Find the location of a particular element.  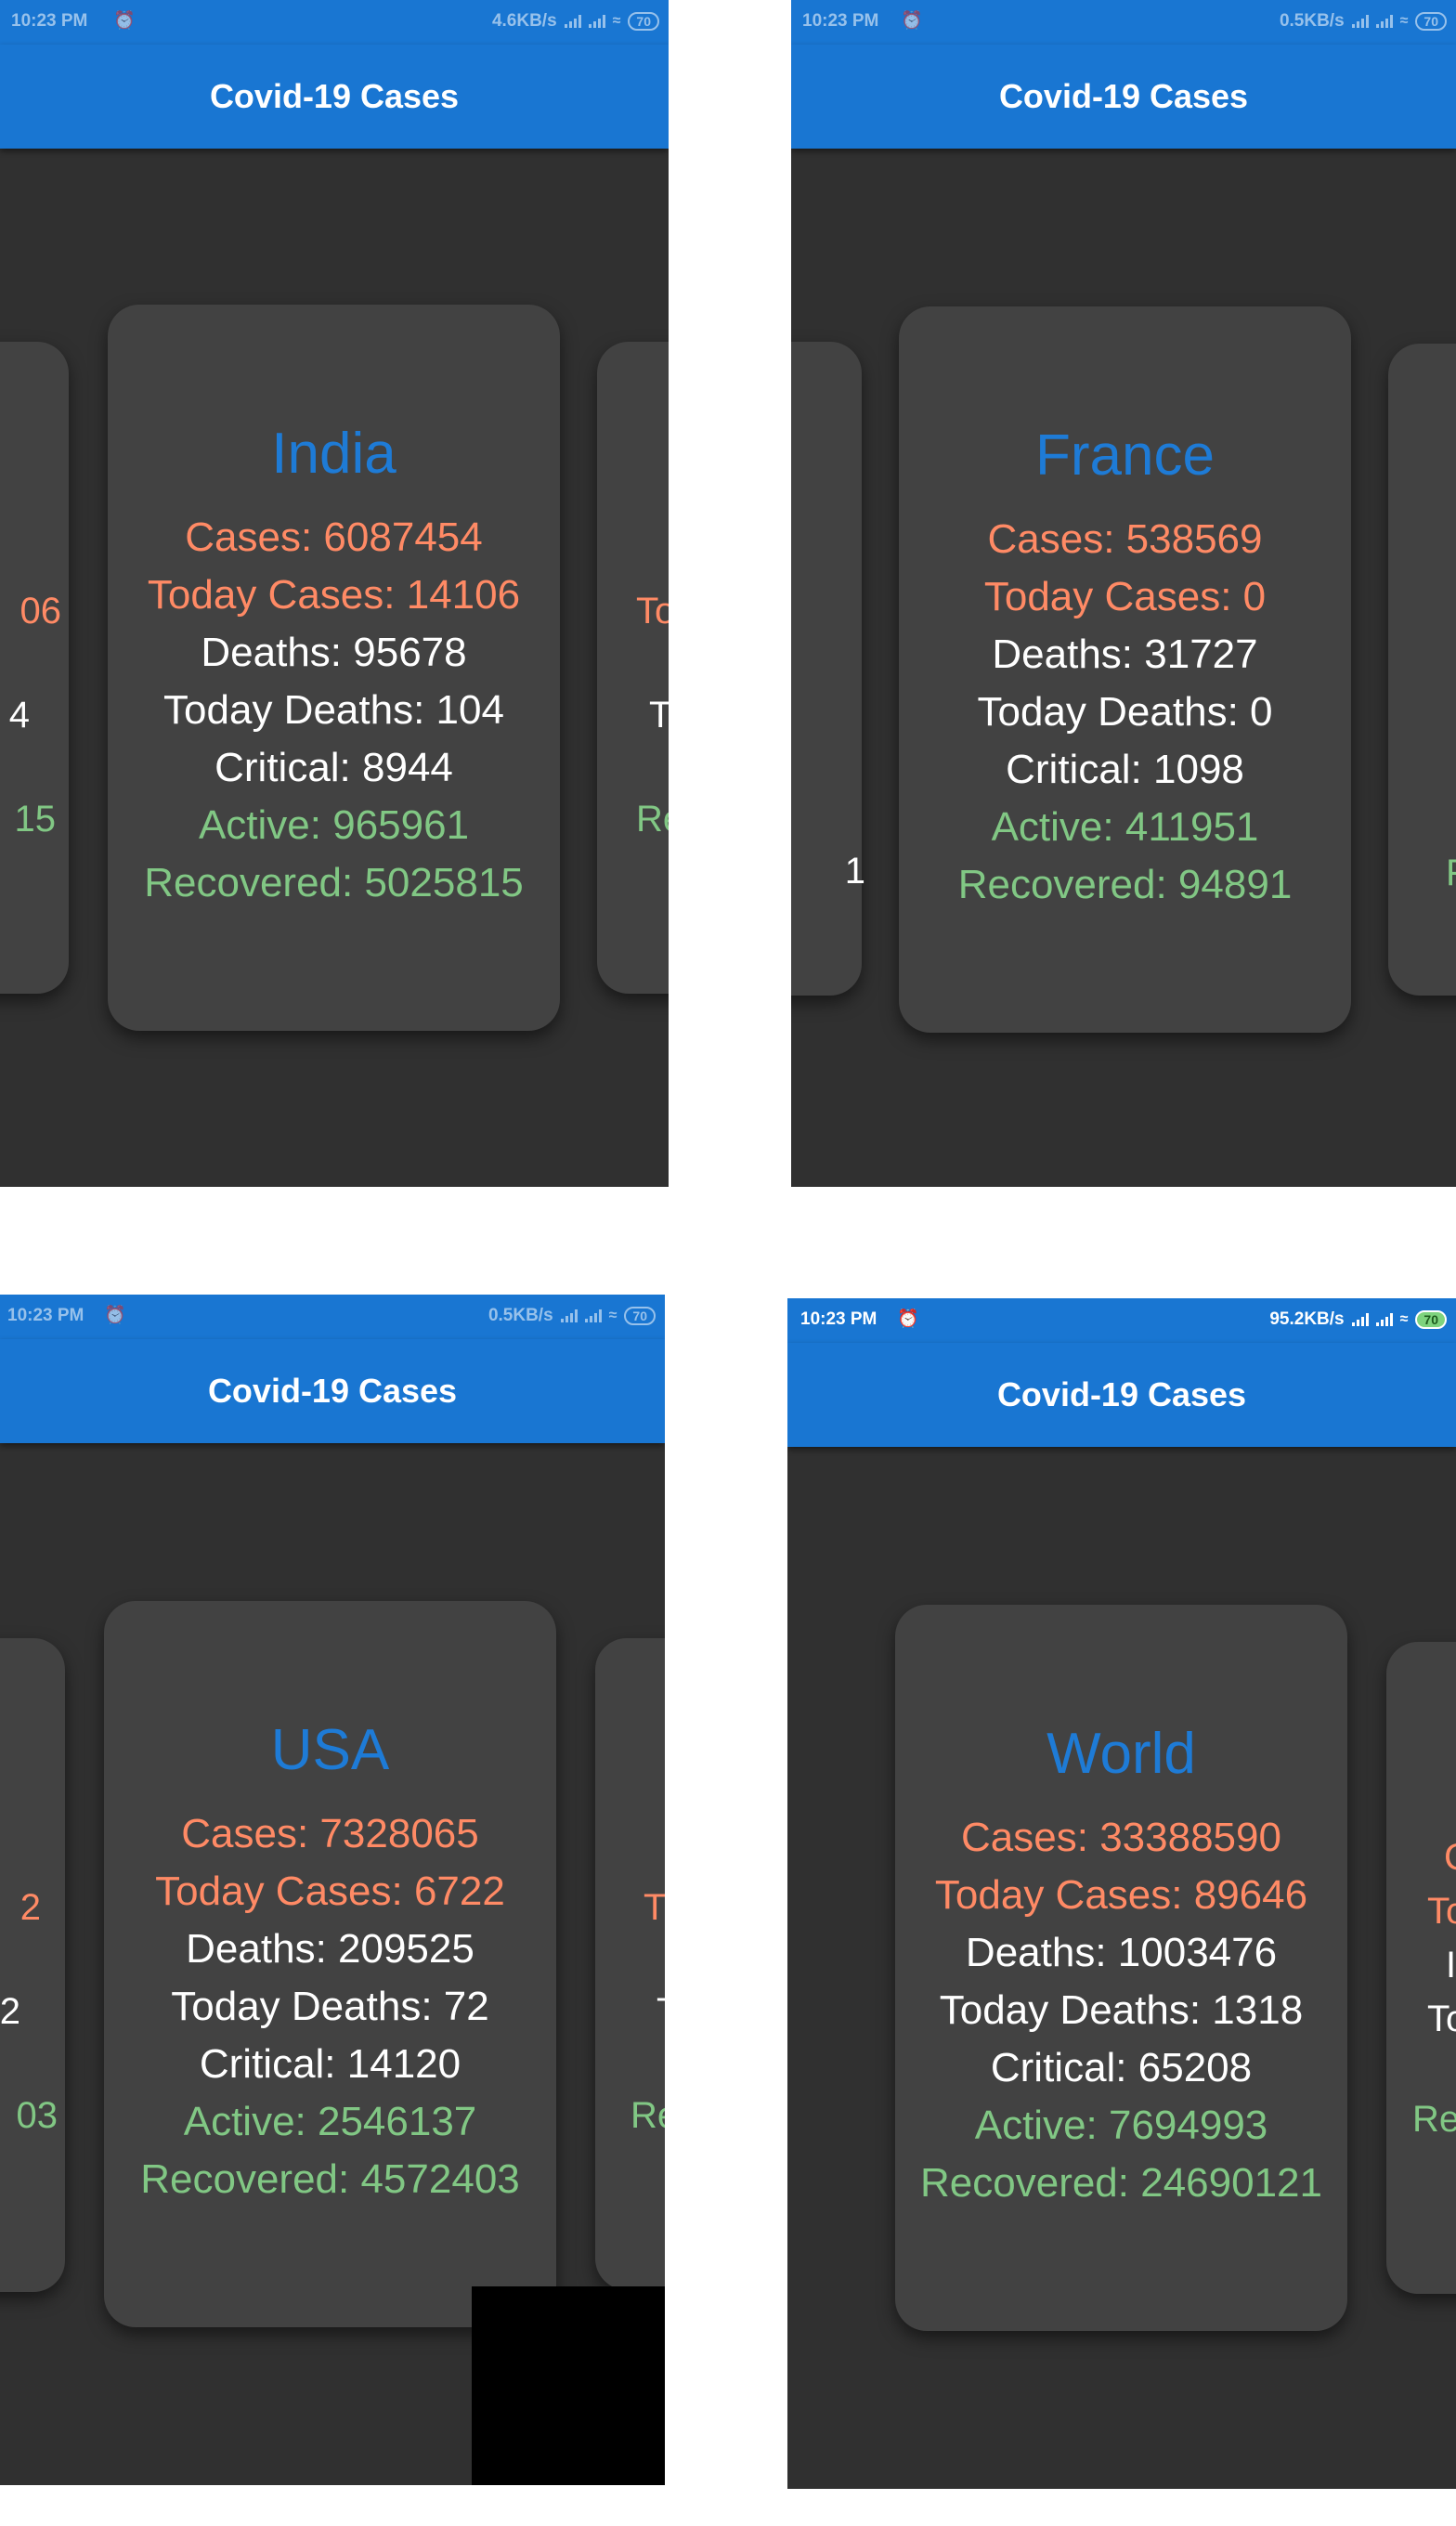

country-name: India is located at coordinates (333, 454).